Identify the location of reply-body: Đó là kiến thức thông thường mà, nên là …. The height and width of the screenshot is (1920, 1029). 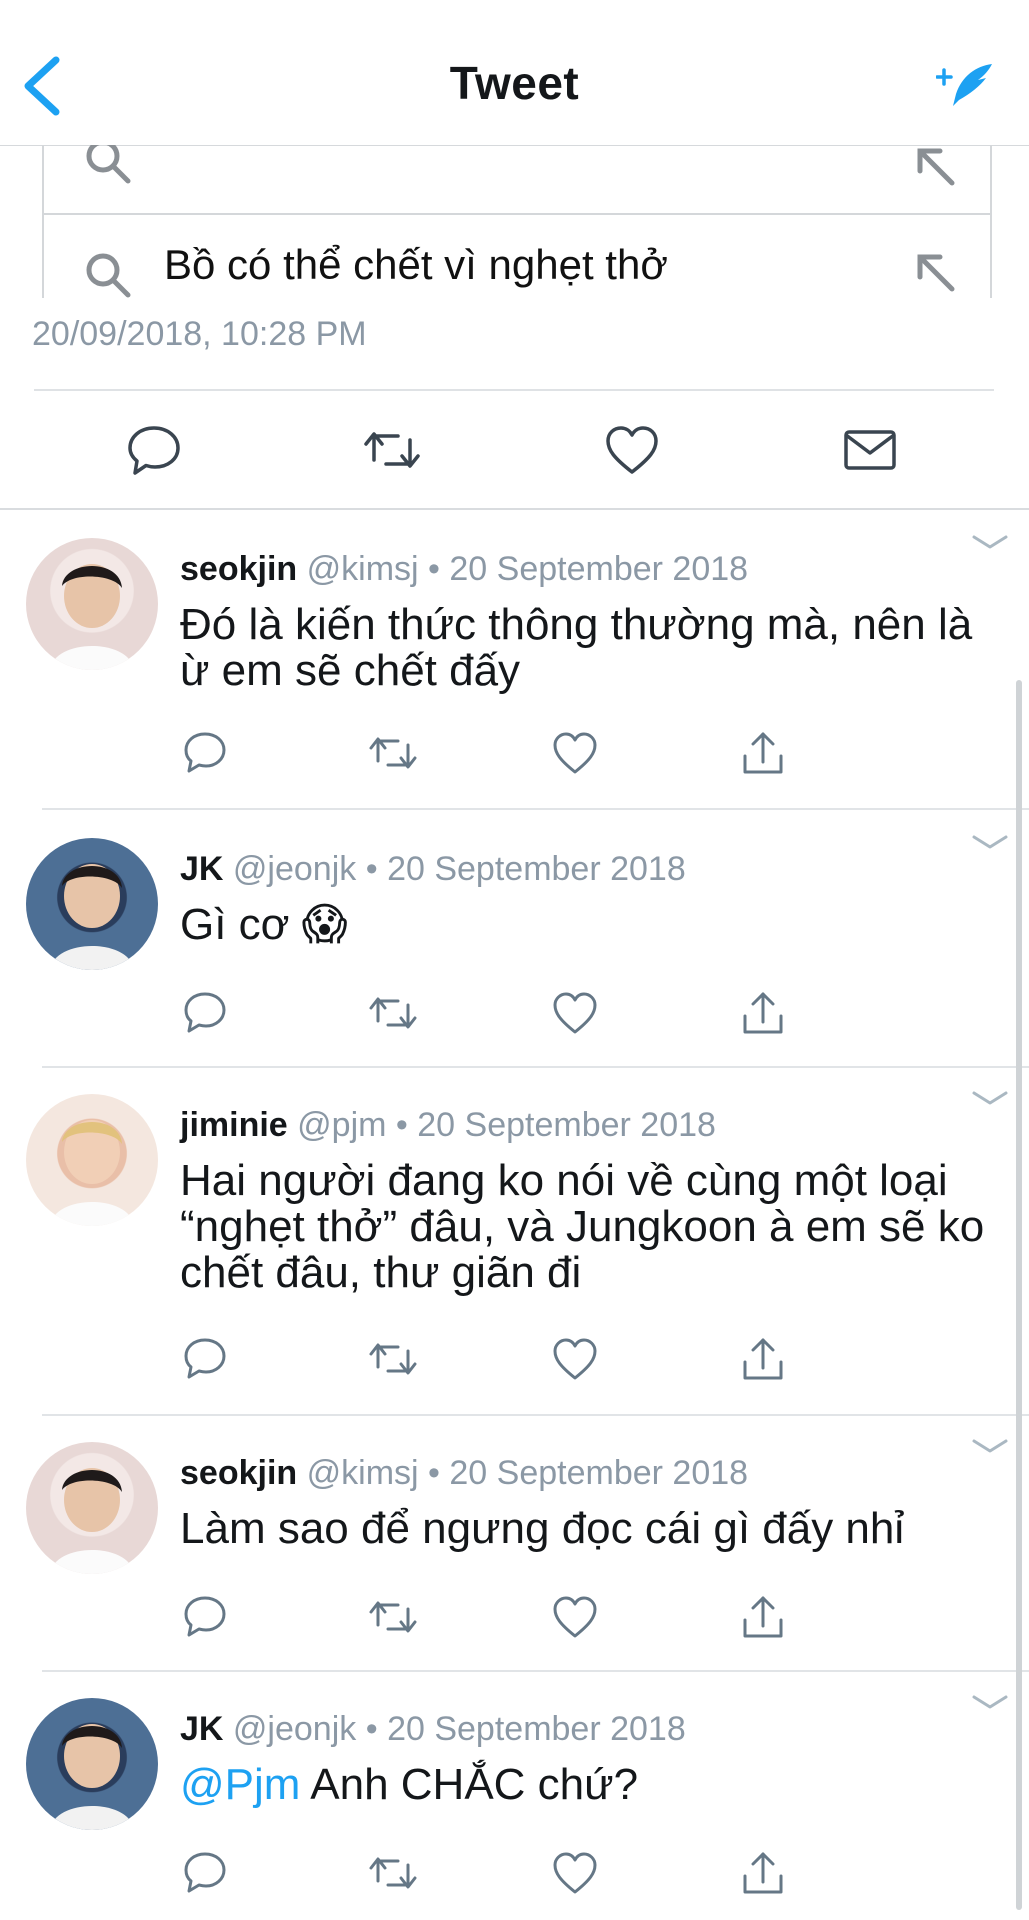
(576, 647).